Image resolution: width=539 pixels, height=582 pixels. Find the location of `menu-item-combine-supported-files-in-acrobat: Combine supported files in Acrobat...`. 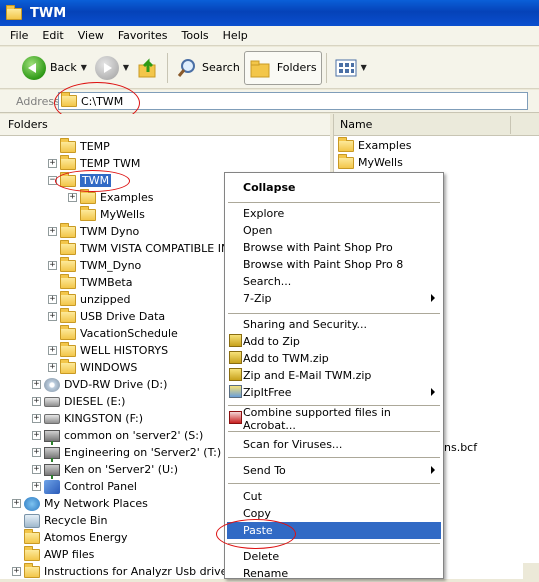

menu-item-combine-supported-files-in-acrobat: Combine supported files in Acrobat... is located at coordinates (334, 419).